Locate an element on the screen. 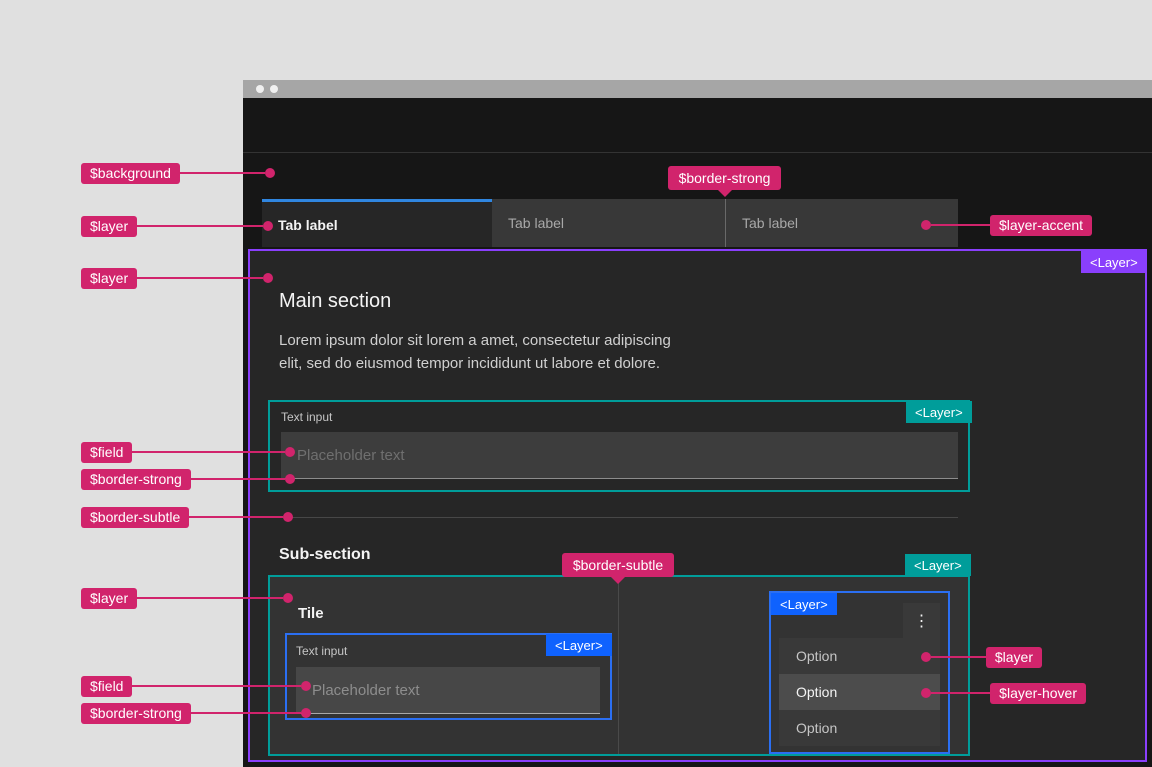  annotation-field-1: $field is located at coordinates (188, 452).